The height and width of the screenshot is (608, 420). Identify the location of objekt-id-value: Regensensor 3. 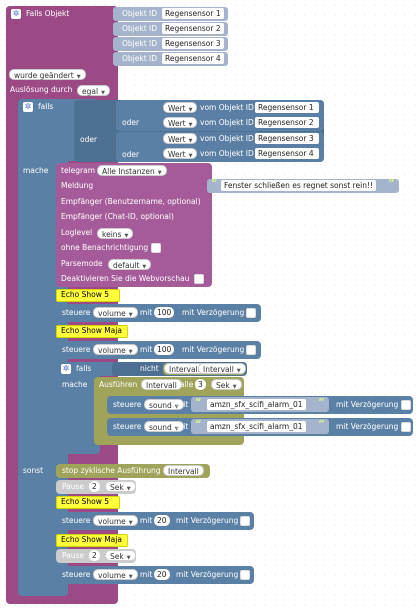
(193, 43).